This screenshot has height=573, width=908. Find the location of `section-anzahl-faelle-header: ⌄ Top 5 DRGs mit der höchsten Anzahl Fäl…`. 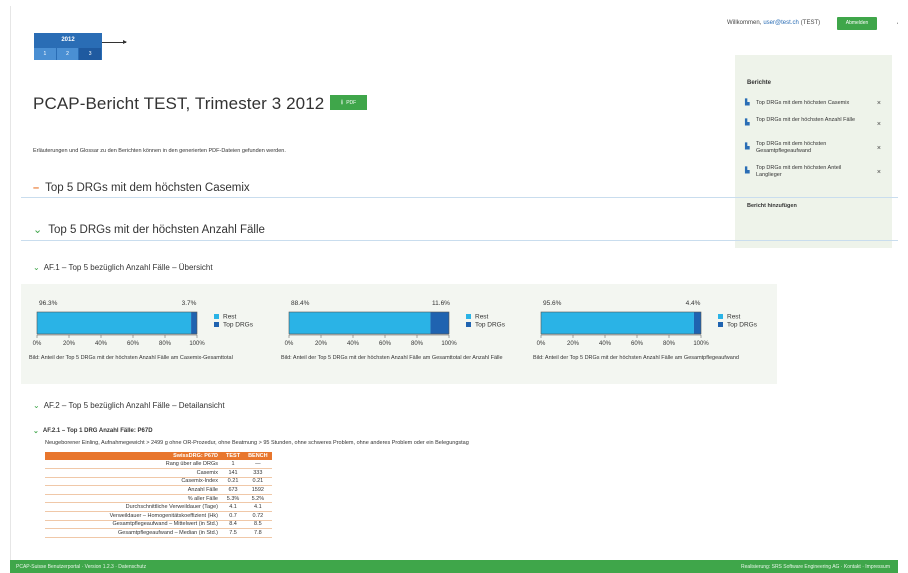

section-anzahl-faelle-header: ⌄ Top 5 DRGs mit der höchsten Anzahl Fäl… is located at coordinates (149, 230).